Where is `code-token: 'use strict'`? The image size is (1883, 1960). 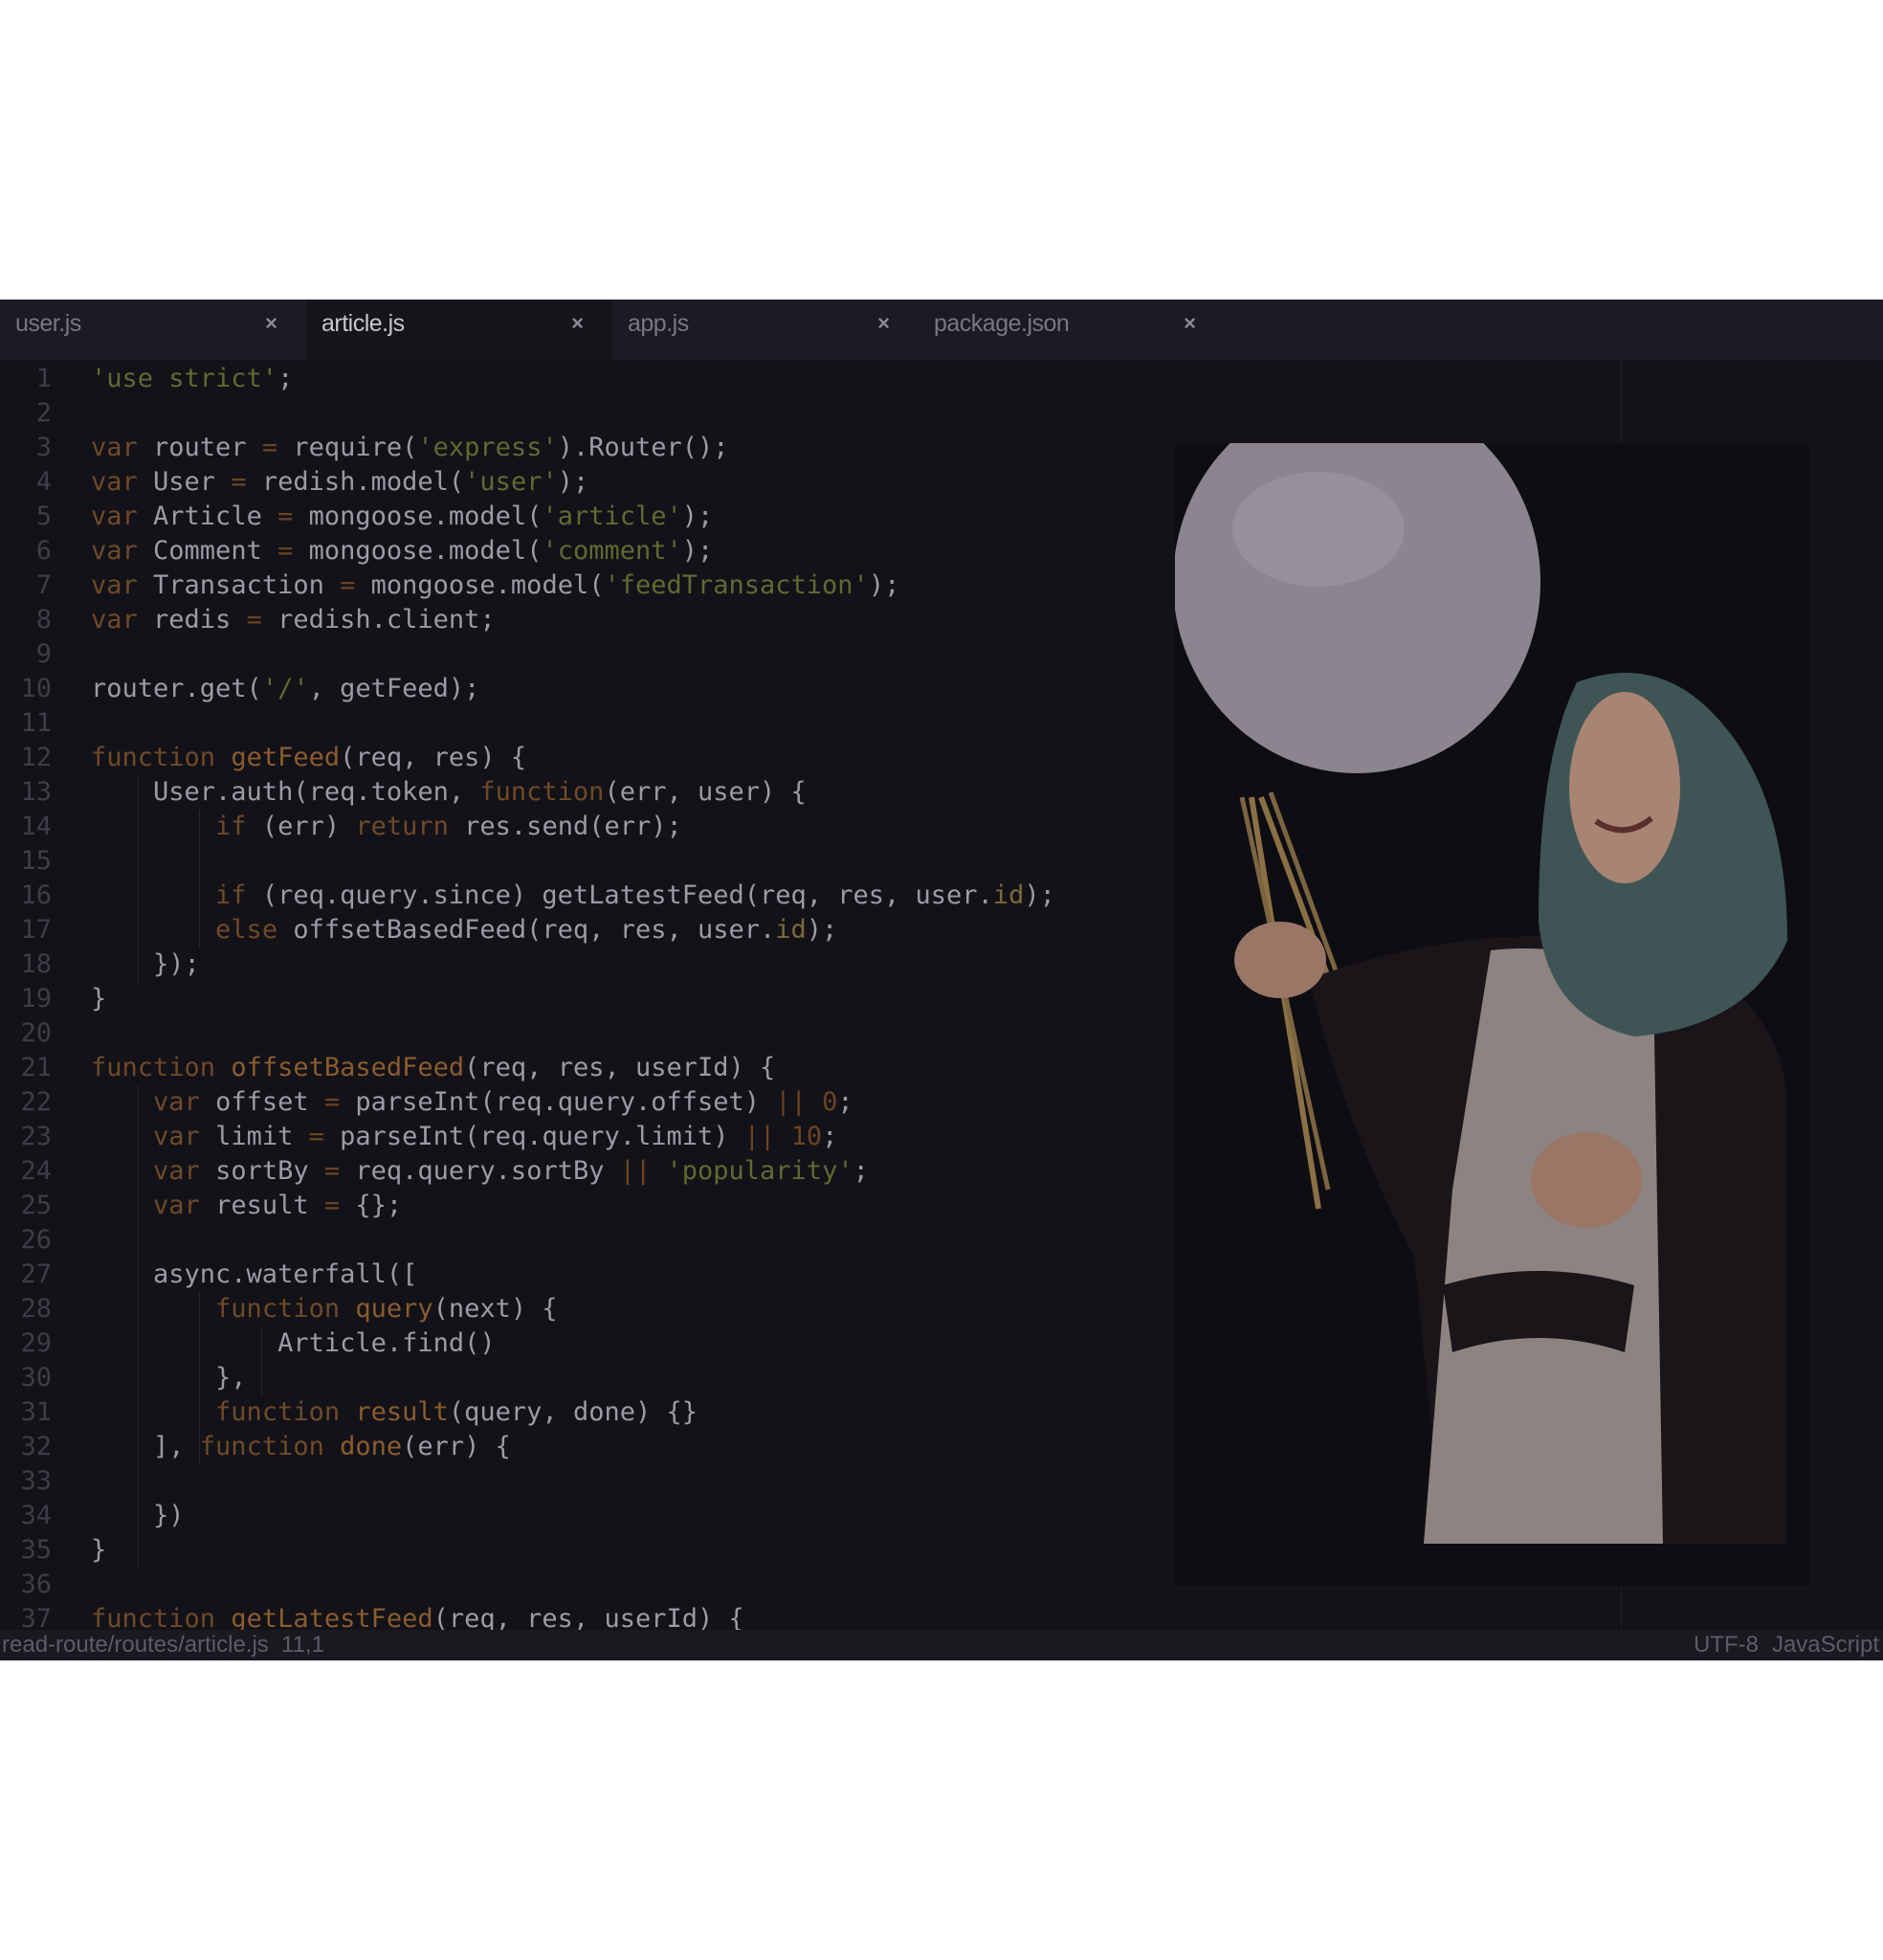
code-token: 'use strict' is located at coordinates (184, 378).